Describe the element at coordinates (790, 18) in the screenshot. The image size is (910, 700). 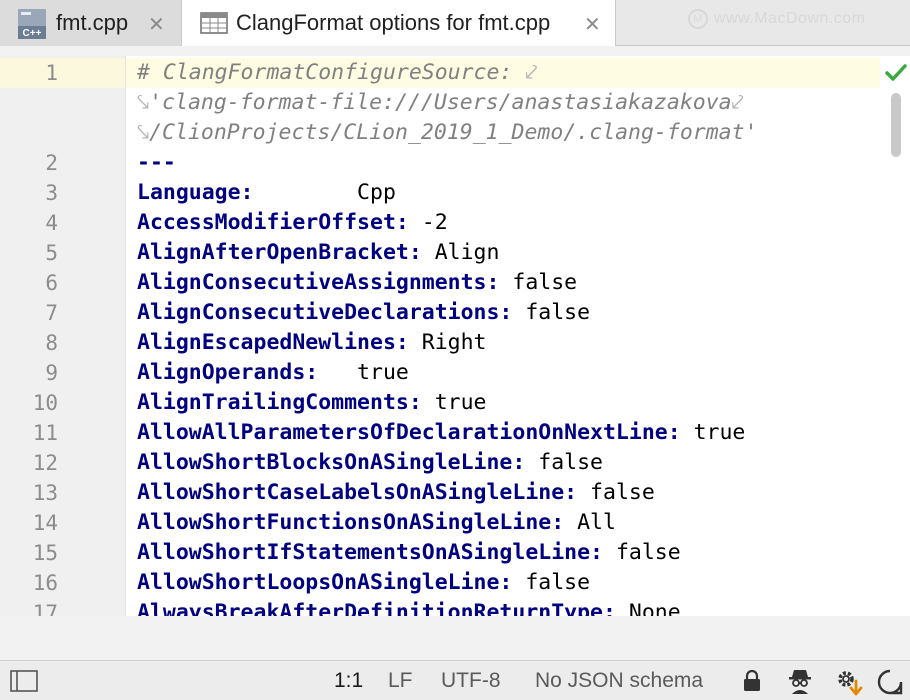
I see `watermark-text: www.MacDown.com` at that location.